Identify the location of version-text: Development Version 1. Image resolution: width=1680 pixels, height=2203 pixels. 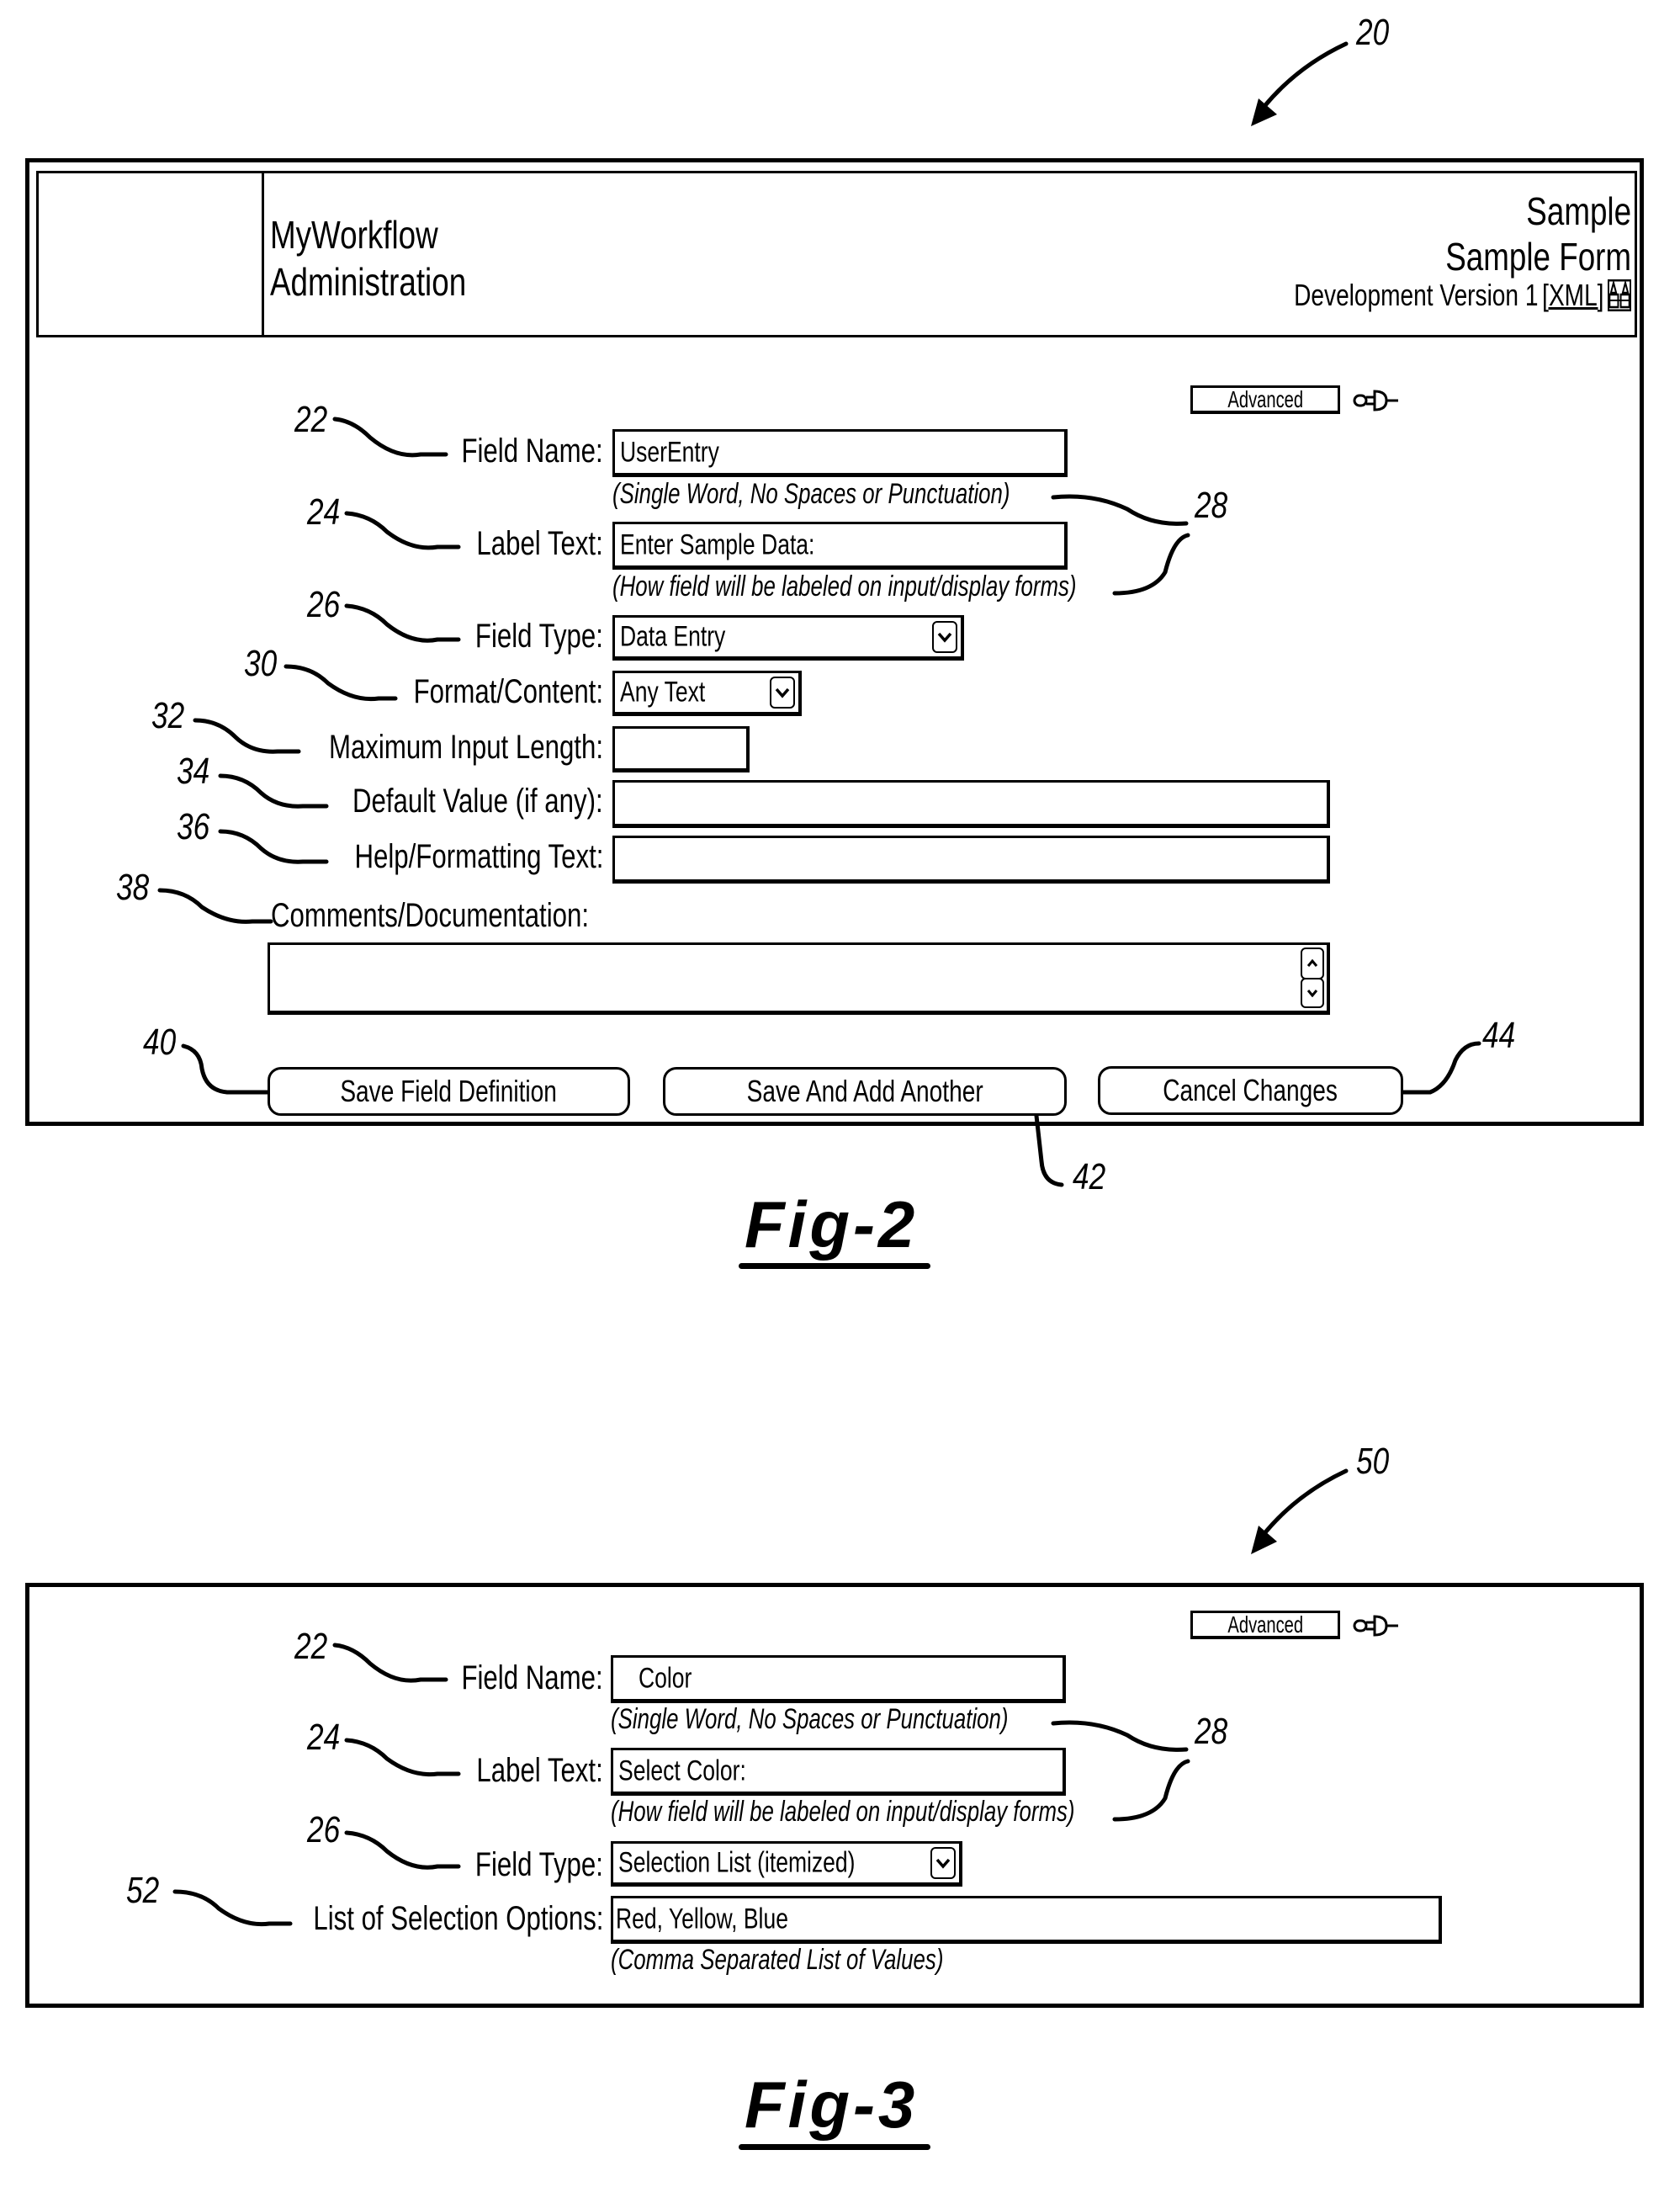
(1416, 295).